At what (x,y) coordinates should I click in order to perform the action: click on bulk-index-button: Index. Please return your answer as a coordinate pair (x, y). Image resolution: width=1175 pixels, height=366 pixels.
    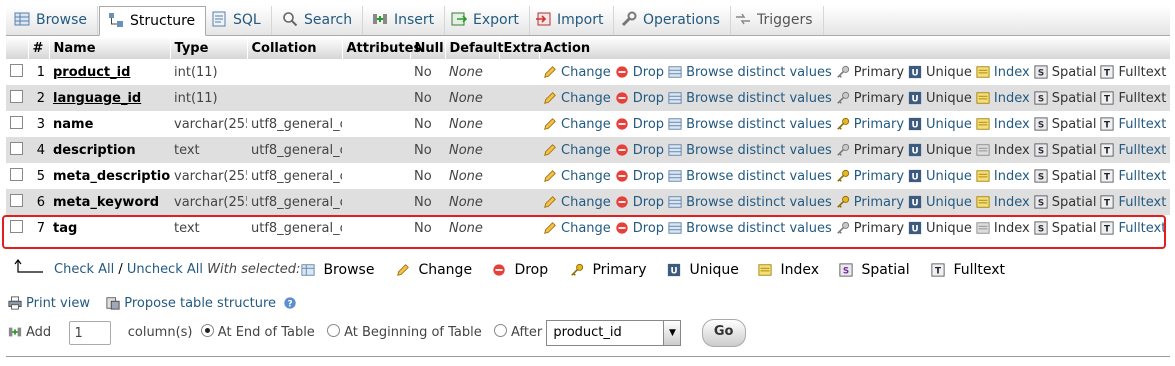
    Looking at the image, I should click on (788, 270).